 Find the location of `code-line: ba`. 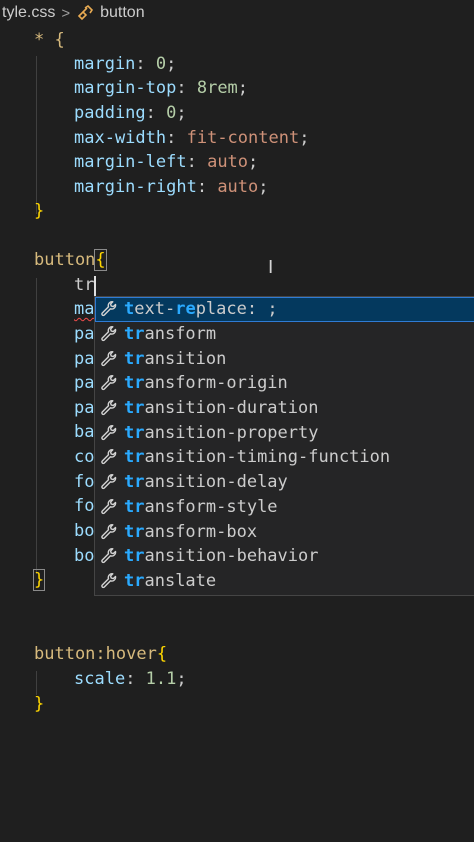

code-line: ba is located at coordinates (84, 432).